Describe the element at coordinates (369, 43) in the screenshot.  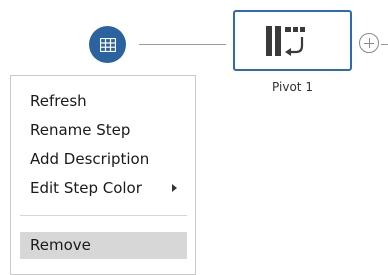
I see `add-step-button` at that location.